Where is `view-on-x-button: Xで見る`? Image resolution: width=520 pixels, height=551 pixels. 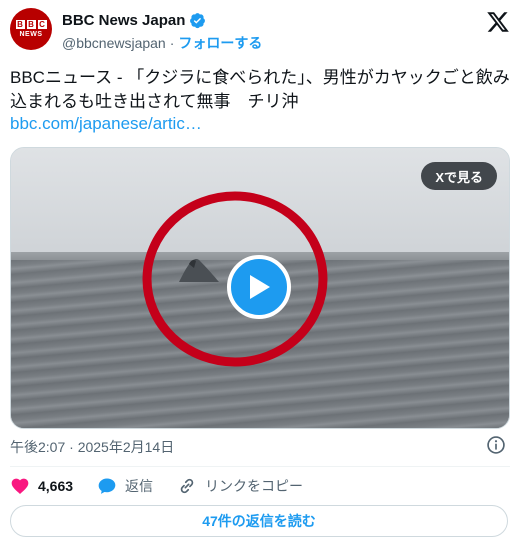 view-on-x-button: Xで見る is located at coordinates (459, 176).